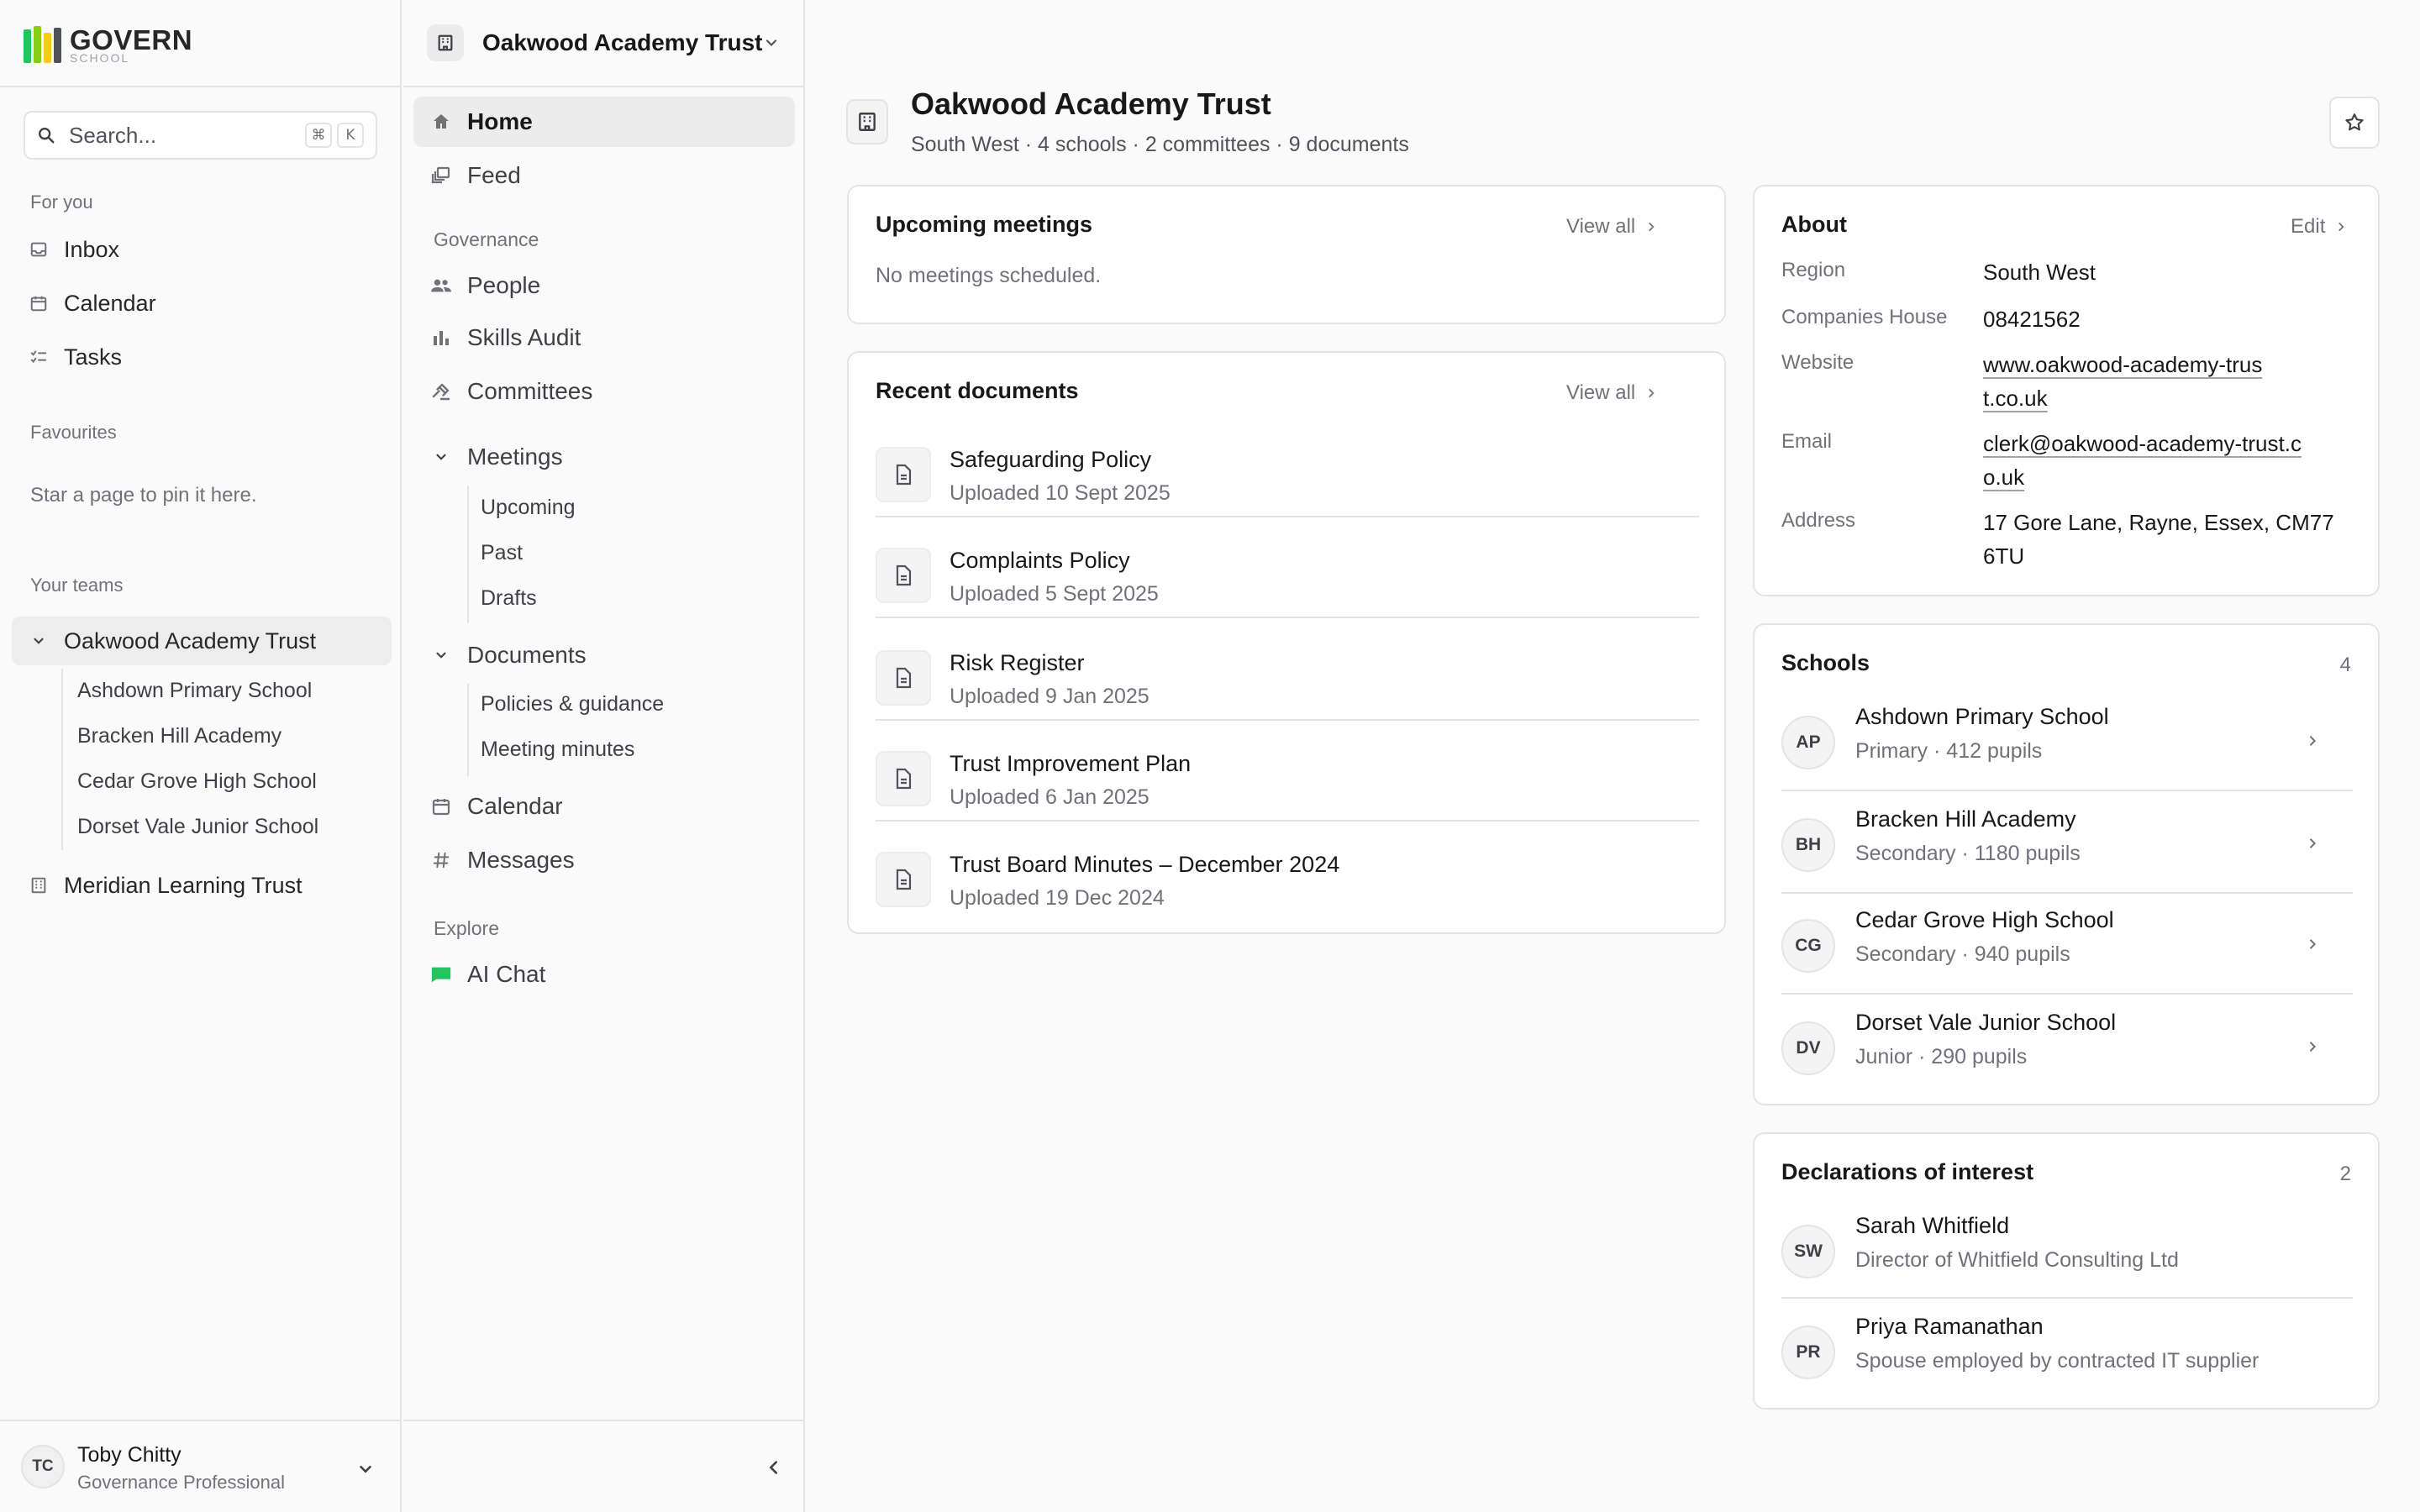 This screenshot has height=1512, width=2420. I want to click on sidebar-item-label: Tasks, so click(94, 357).